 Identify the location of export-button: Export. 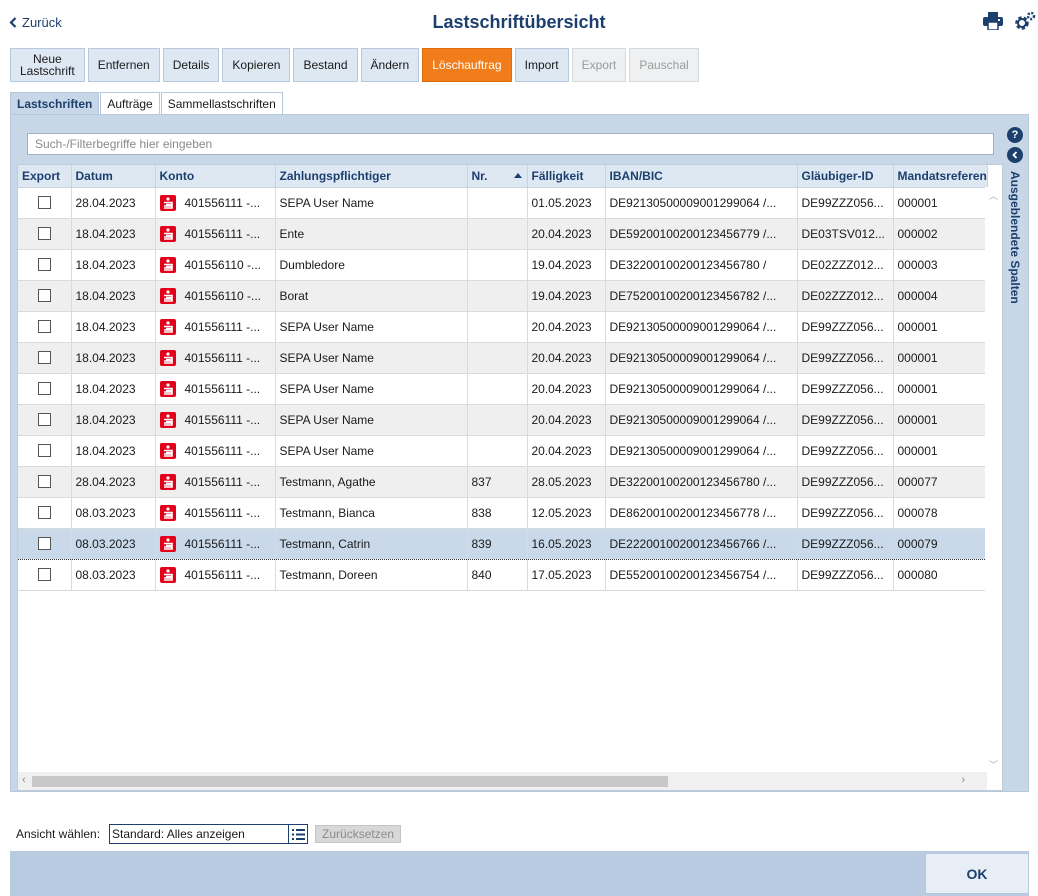
(599, 65).